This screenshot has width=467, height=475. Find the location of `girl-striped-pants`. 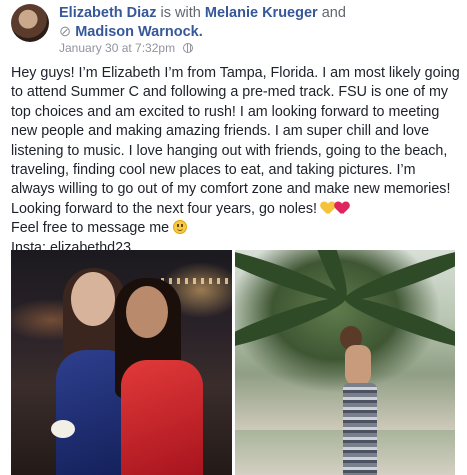

girl-striped-pants is located at coordinates (360, 429).